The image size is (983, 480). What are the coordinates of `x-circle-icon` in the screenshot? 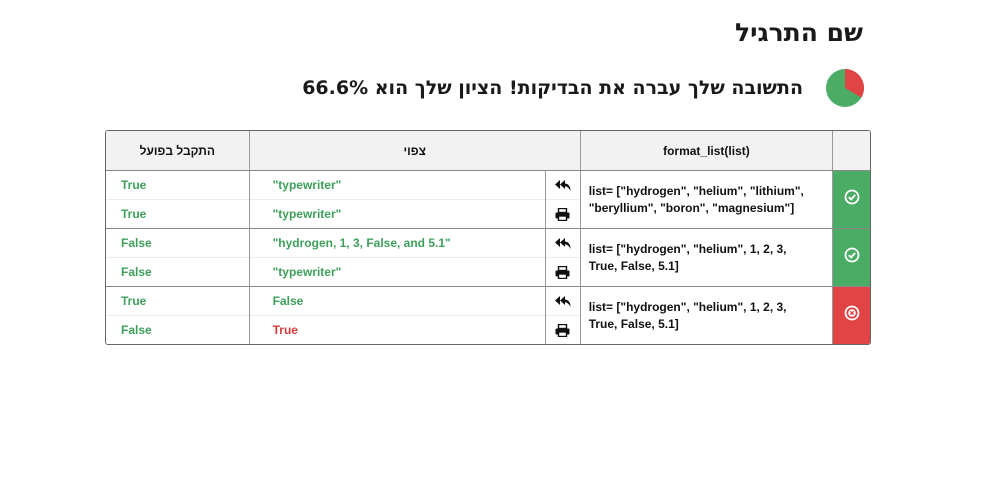 It's located at (852, 315).